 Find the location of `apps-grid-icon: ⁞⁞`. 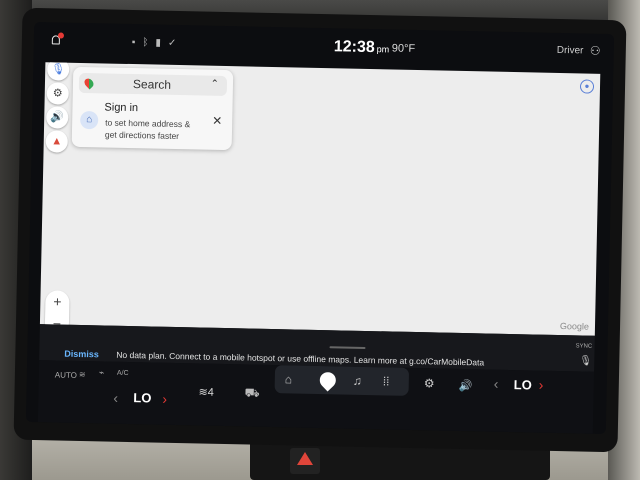

apps-grid-icon: ⁞⁞ is located at coordinates (386, 381).